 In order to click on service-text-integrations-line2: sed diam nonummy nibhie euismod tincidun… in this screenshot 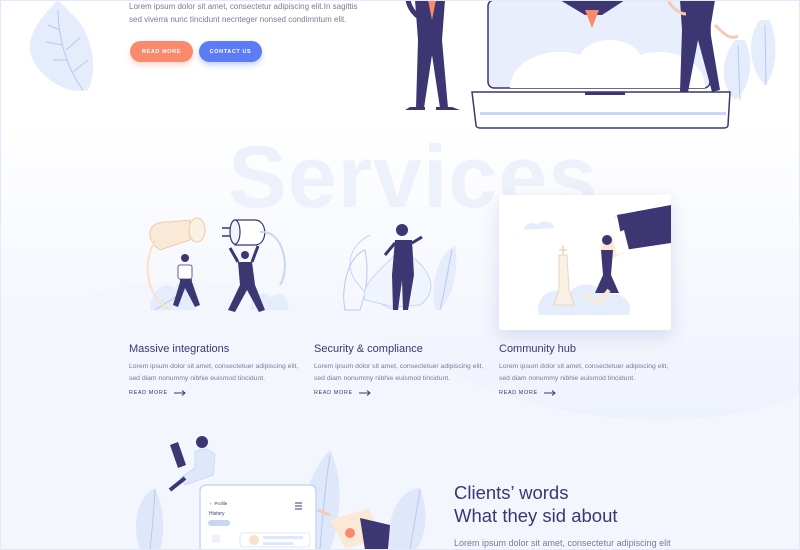, I will do `click(197, 378)`.